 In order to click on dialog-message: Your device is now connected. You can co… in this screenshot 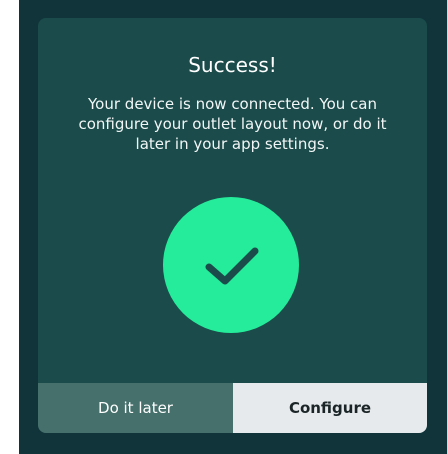, I will do `click(232, 124)`.